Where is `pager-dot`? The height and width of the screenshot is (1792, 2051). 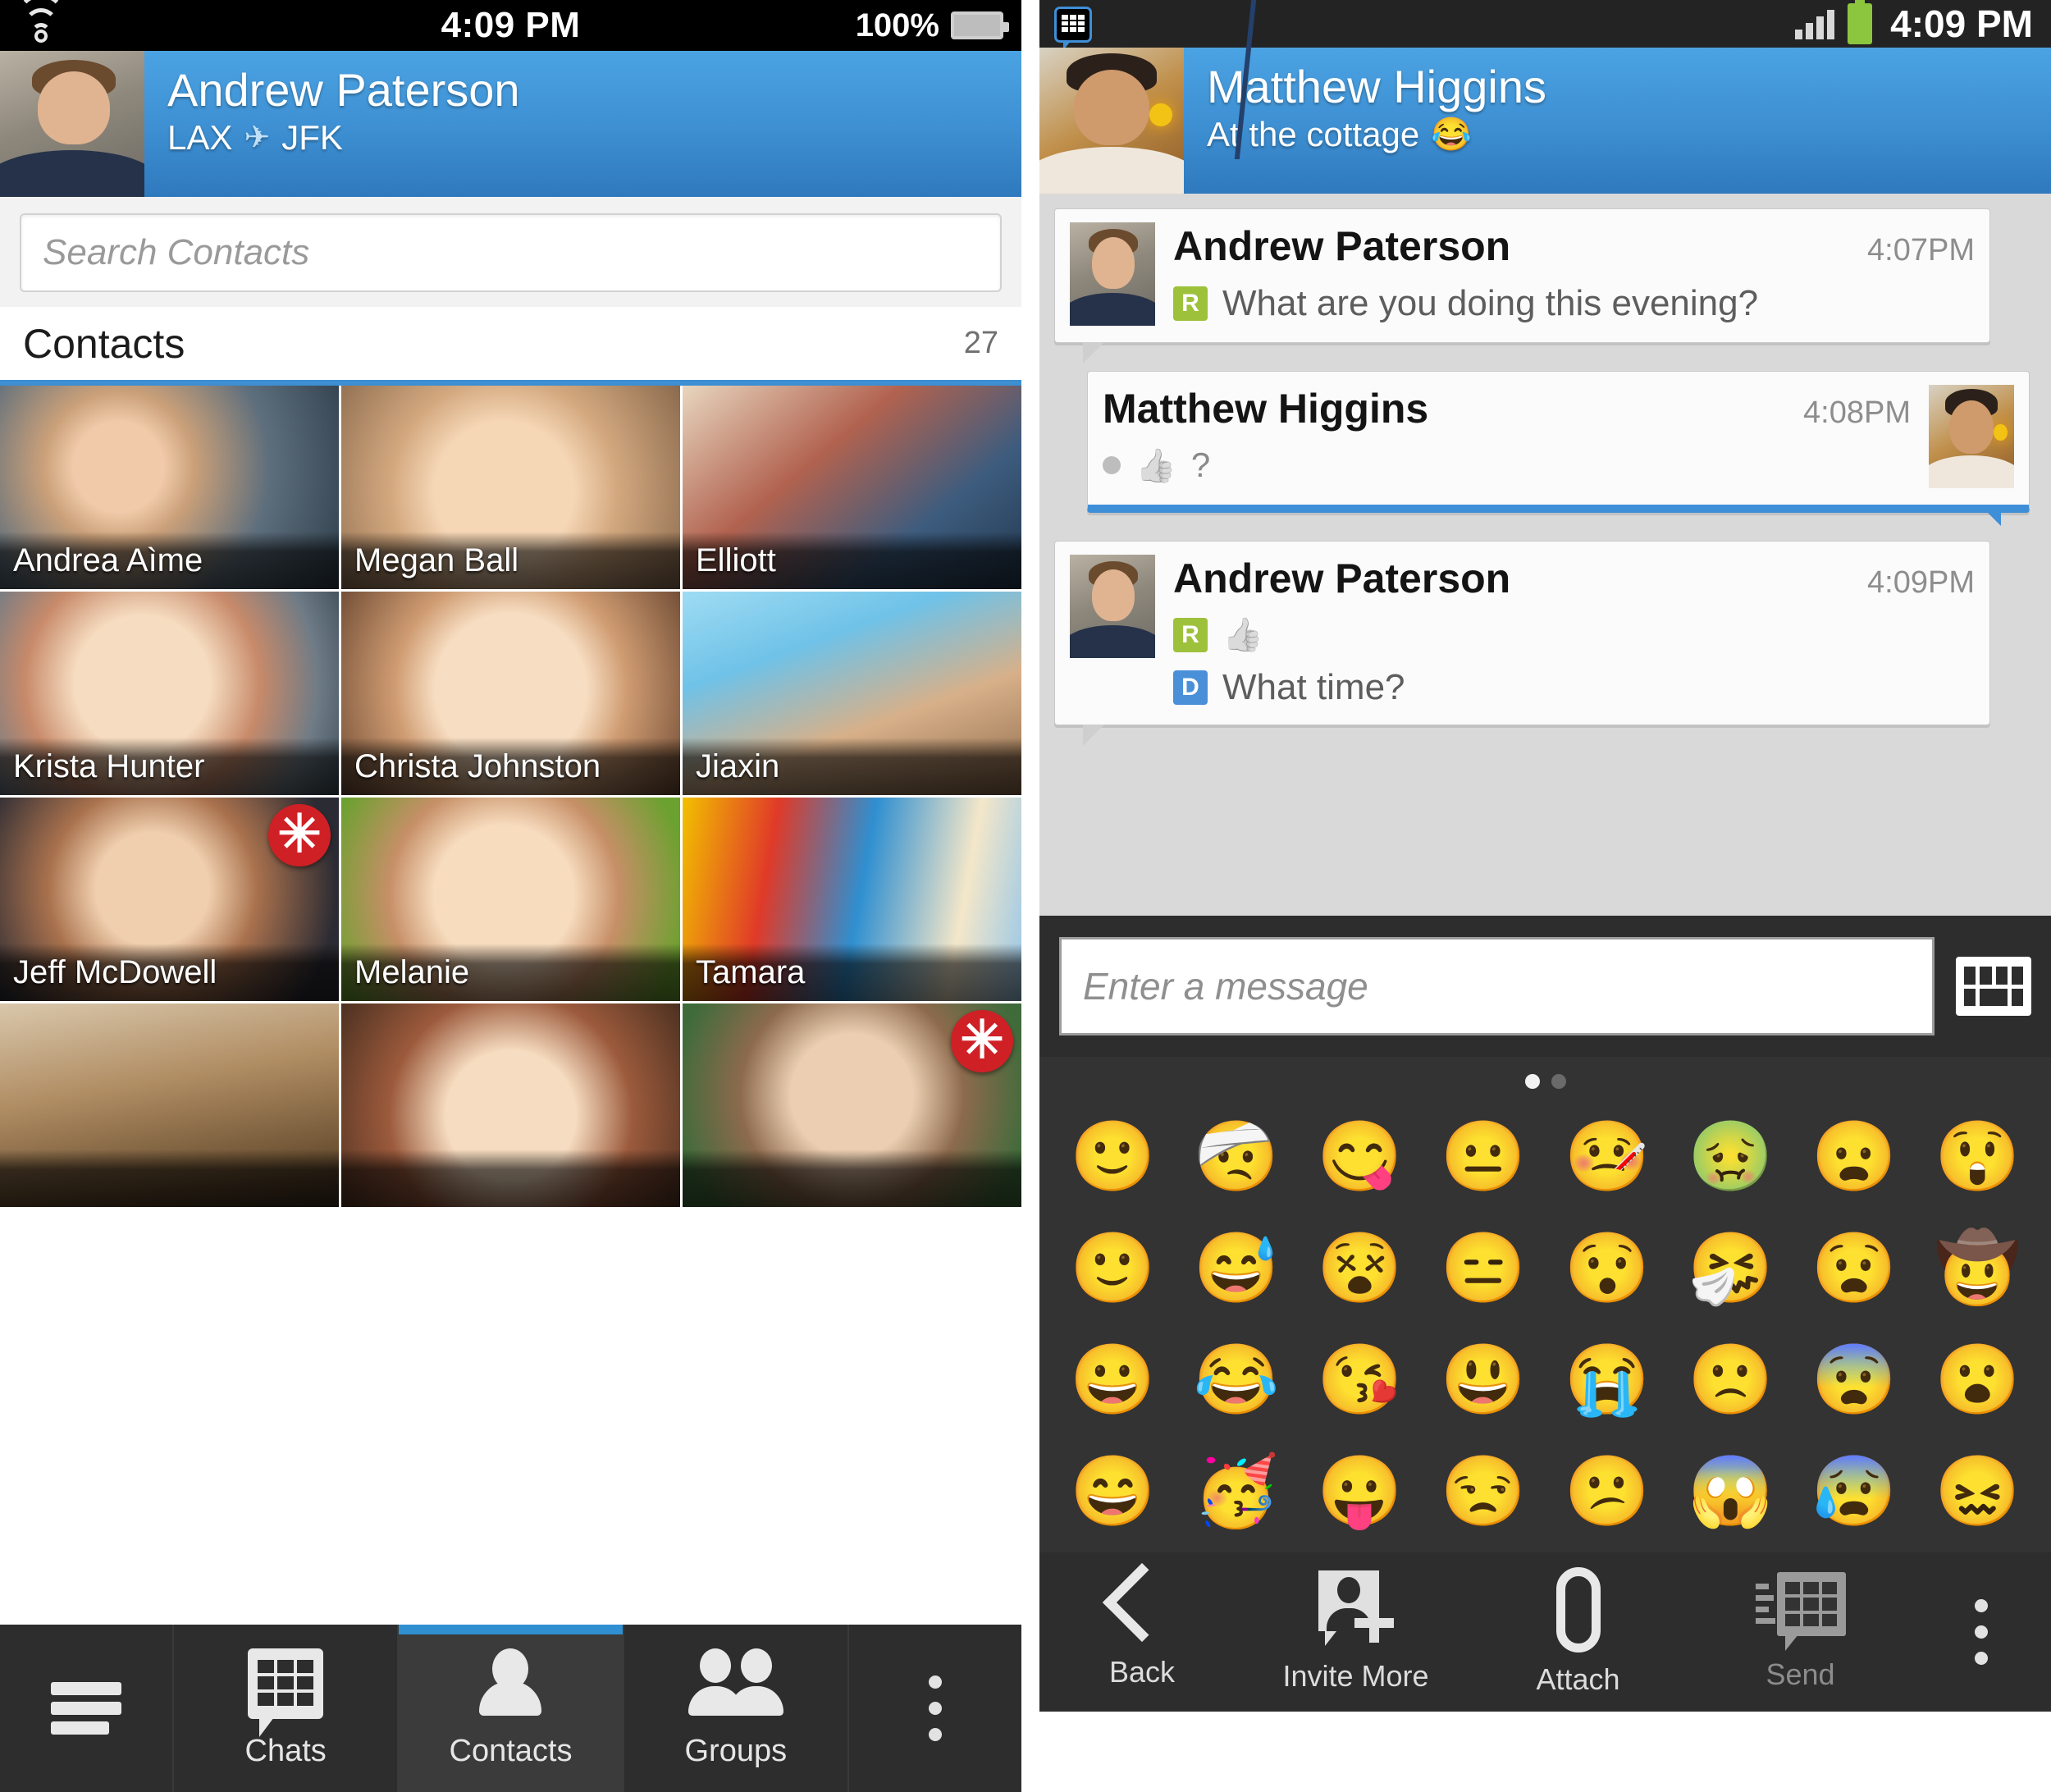 pager-dot is located at coordinates (1558, 1081).